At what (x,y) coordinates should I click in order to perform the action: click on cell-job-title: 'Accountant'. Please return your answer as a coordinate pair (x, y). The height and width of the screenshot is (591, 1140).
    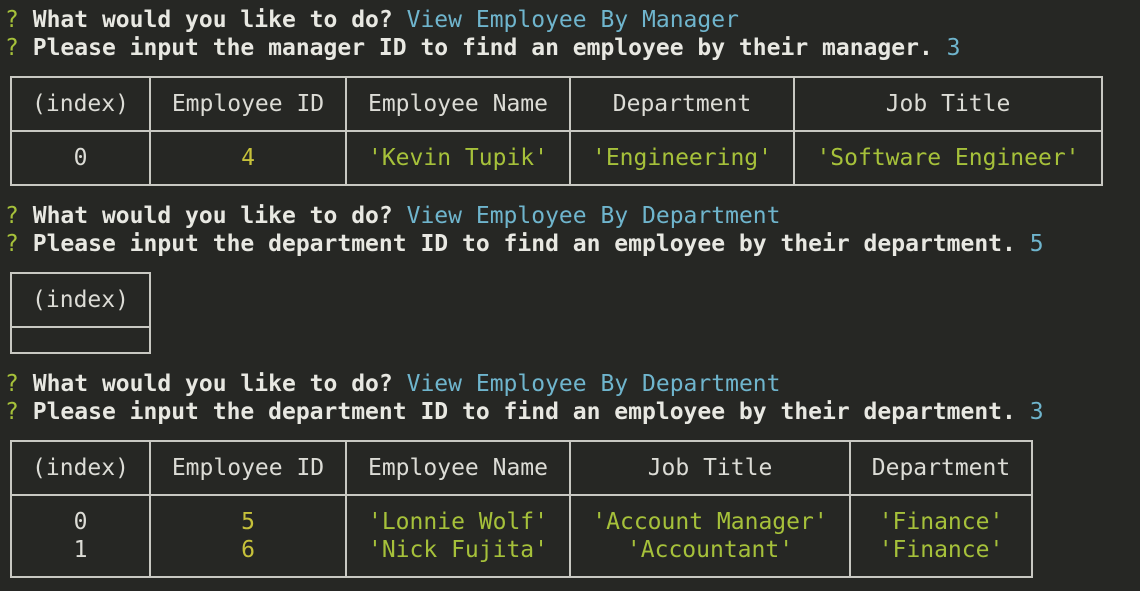
    Looking at the image, I should click on (710, 550).